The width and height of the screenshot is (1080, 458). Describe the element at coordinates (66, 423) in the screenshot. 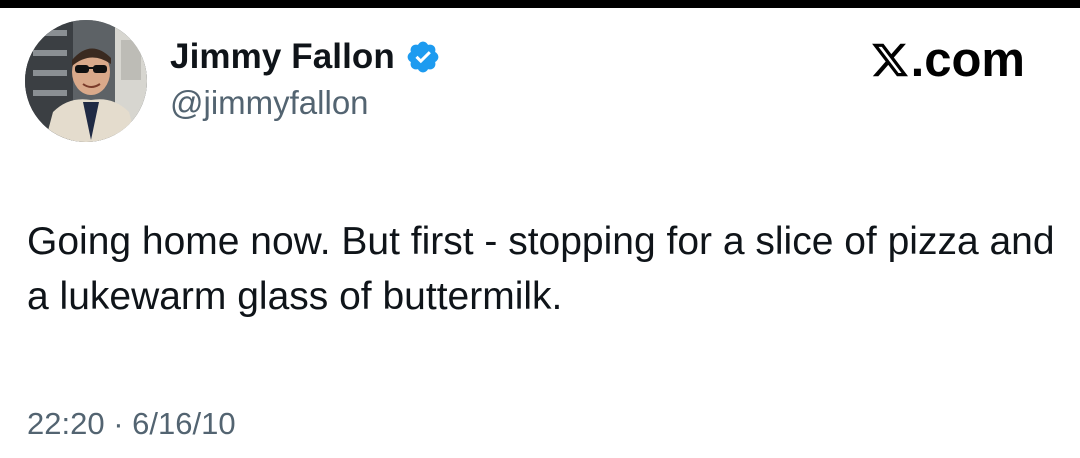

I see `tweet-time: 22:20` at that location.